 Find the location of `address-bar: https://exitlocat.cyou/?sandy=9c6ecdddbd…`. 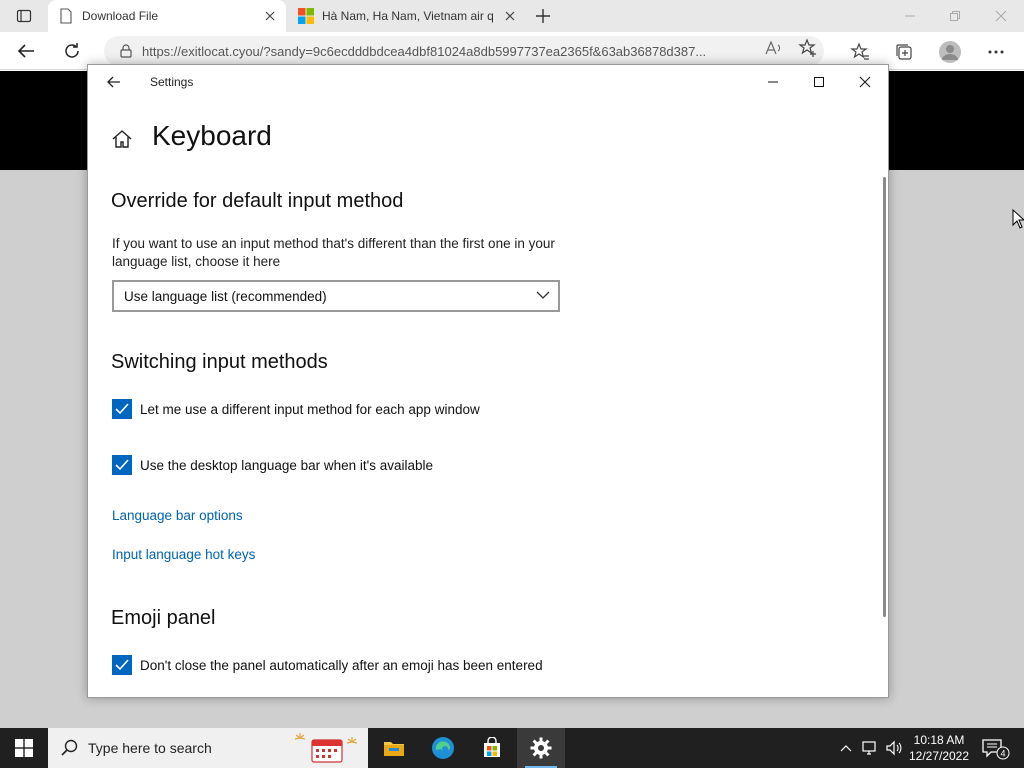

address-bar: https://exitlocat.cyou/?sandy=9c6ecdddbd… is located at coordinates (464, 51).